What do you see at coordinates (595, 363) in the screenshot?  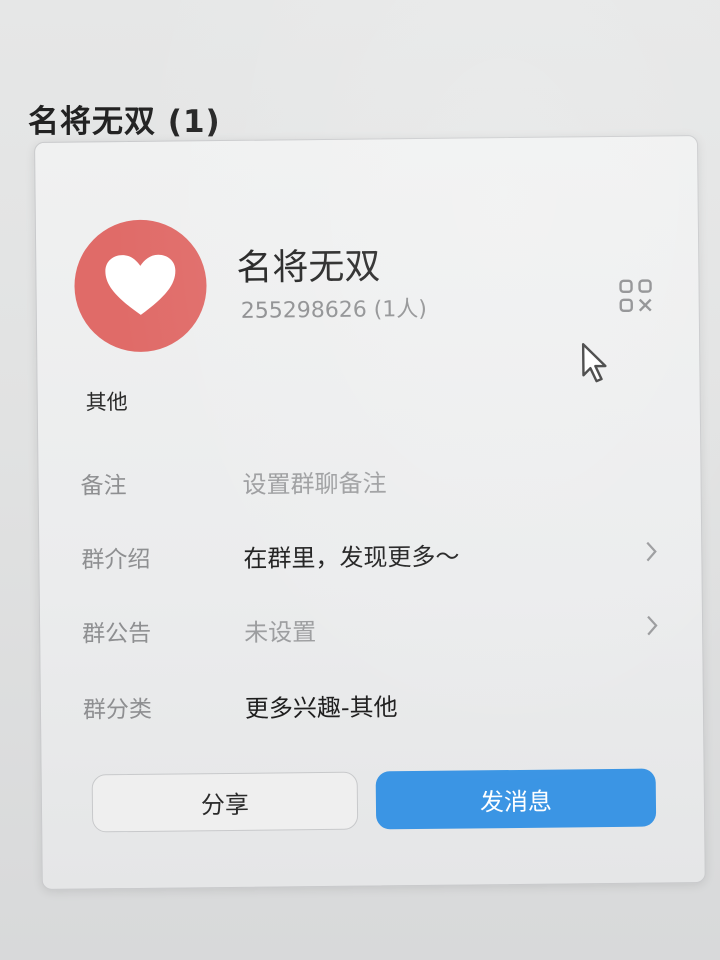 I see `mouse-cursor-icon` at bounding box center [595, 363].